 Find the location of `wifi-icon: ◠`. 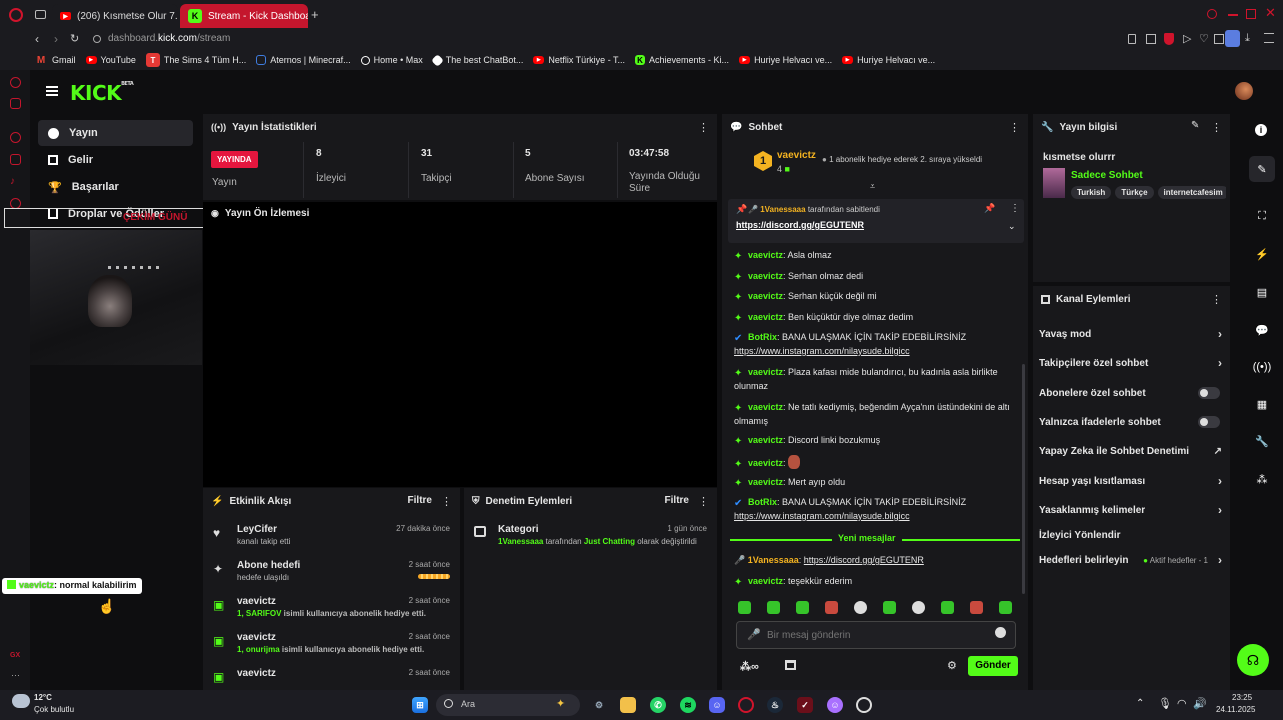

wifi-icon: ◠ is located at coordinates (1182, 703).